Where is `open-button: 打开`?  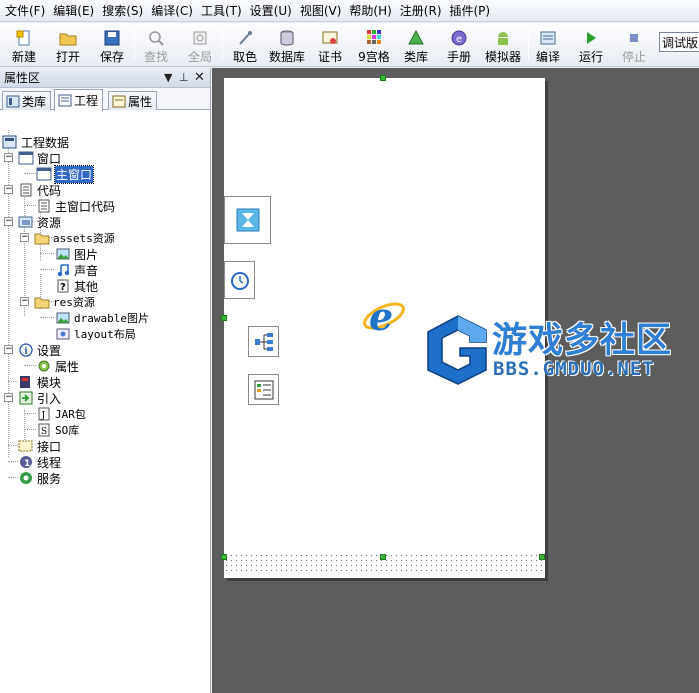 open-button: 打开 is located at coordinates (68, 45).